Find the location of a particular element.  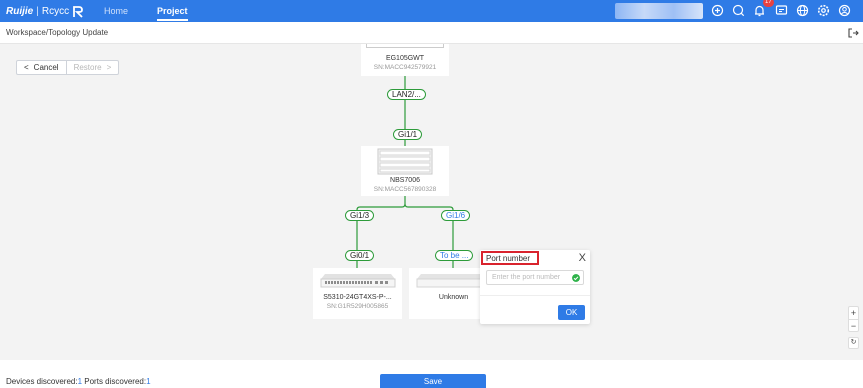

device-gateway: EG105GWT SN:MACC942579921 is located at coordinates (405, 60).